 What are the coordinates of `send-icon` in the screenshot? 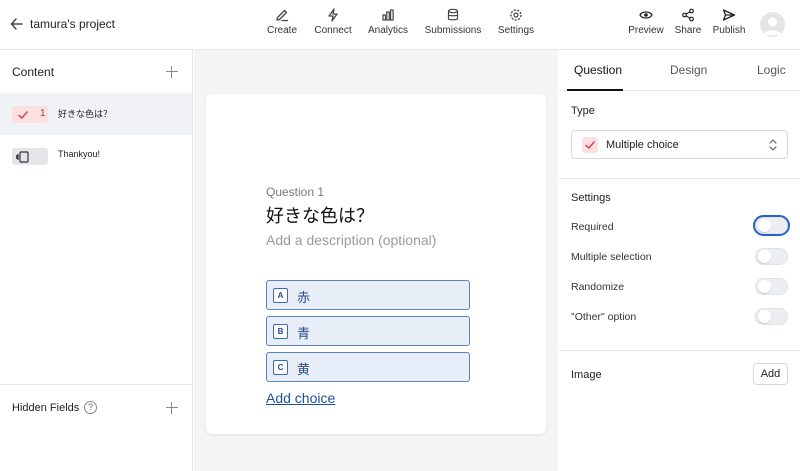 It's located at (729, 15).